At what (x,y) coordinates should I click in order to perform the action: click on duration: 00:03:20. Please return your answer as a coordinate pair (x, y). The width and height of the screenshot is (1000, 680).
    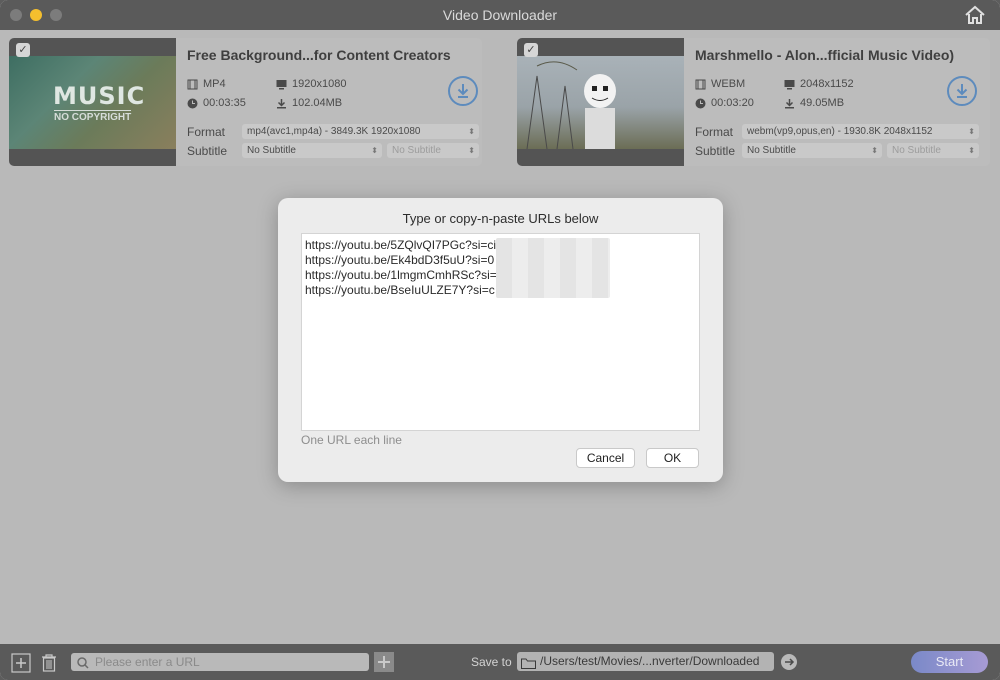
    Looking at the image, I should click on (732, 103).